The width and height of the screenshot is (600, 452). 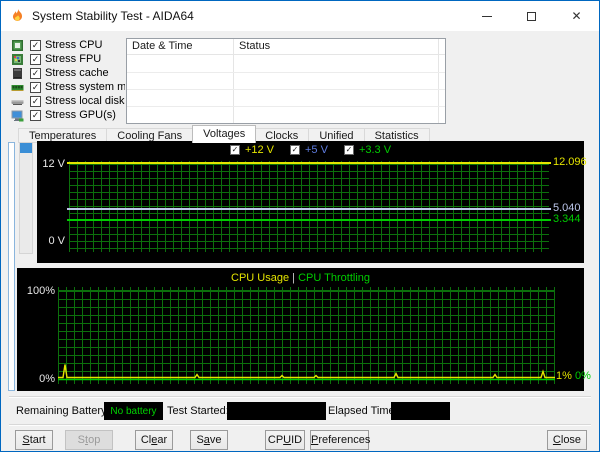 I want to click on voltage-12v-line, so click(x=309, y=163).